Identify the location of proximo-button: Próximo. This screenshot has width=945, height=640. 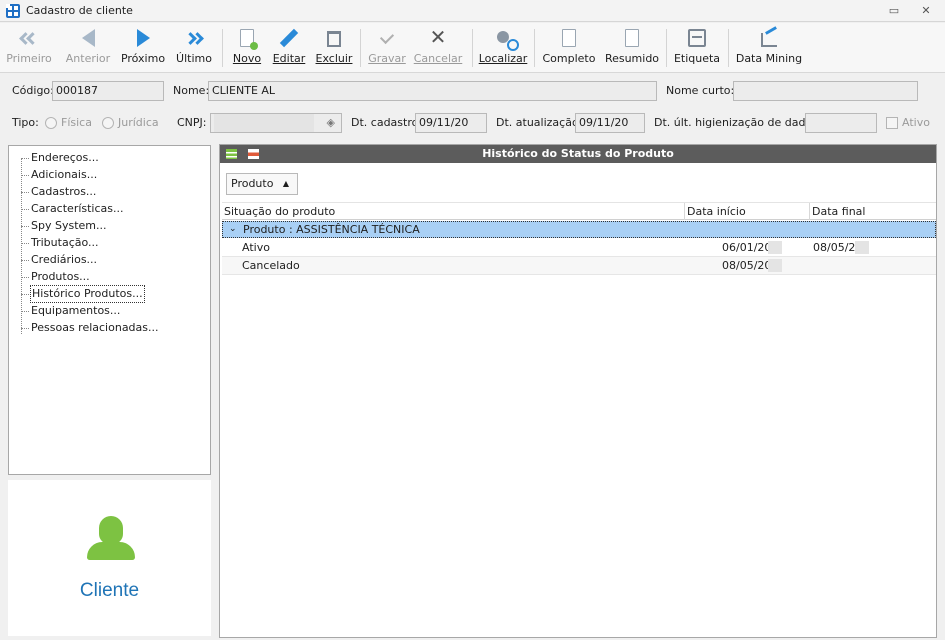
(143, 48).